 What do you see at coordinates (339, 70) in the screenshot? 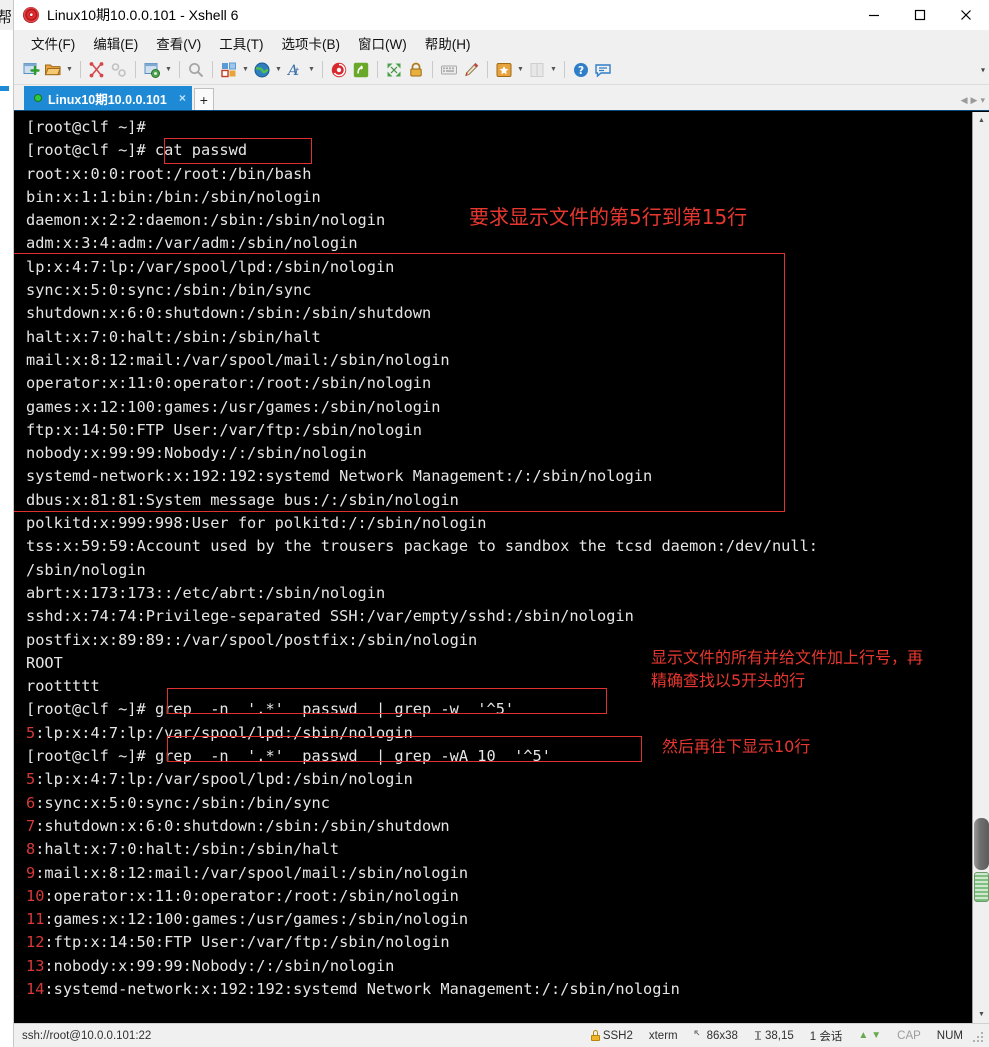
I see `xshell-icon` at bounding box center [339, 70].